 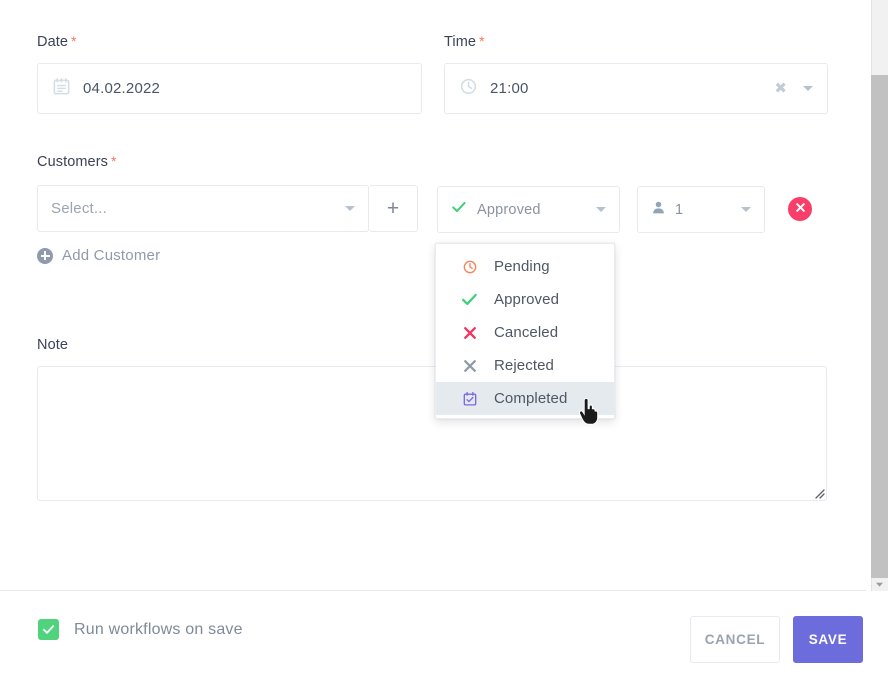 I want to click on status-menu-item-rejected: Rejected, so click(x=525, y=365).